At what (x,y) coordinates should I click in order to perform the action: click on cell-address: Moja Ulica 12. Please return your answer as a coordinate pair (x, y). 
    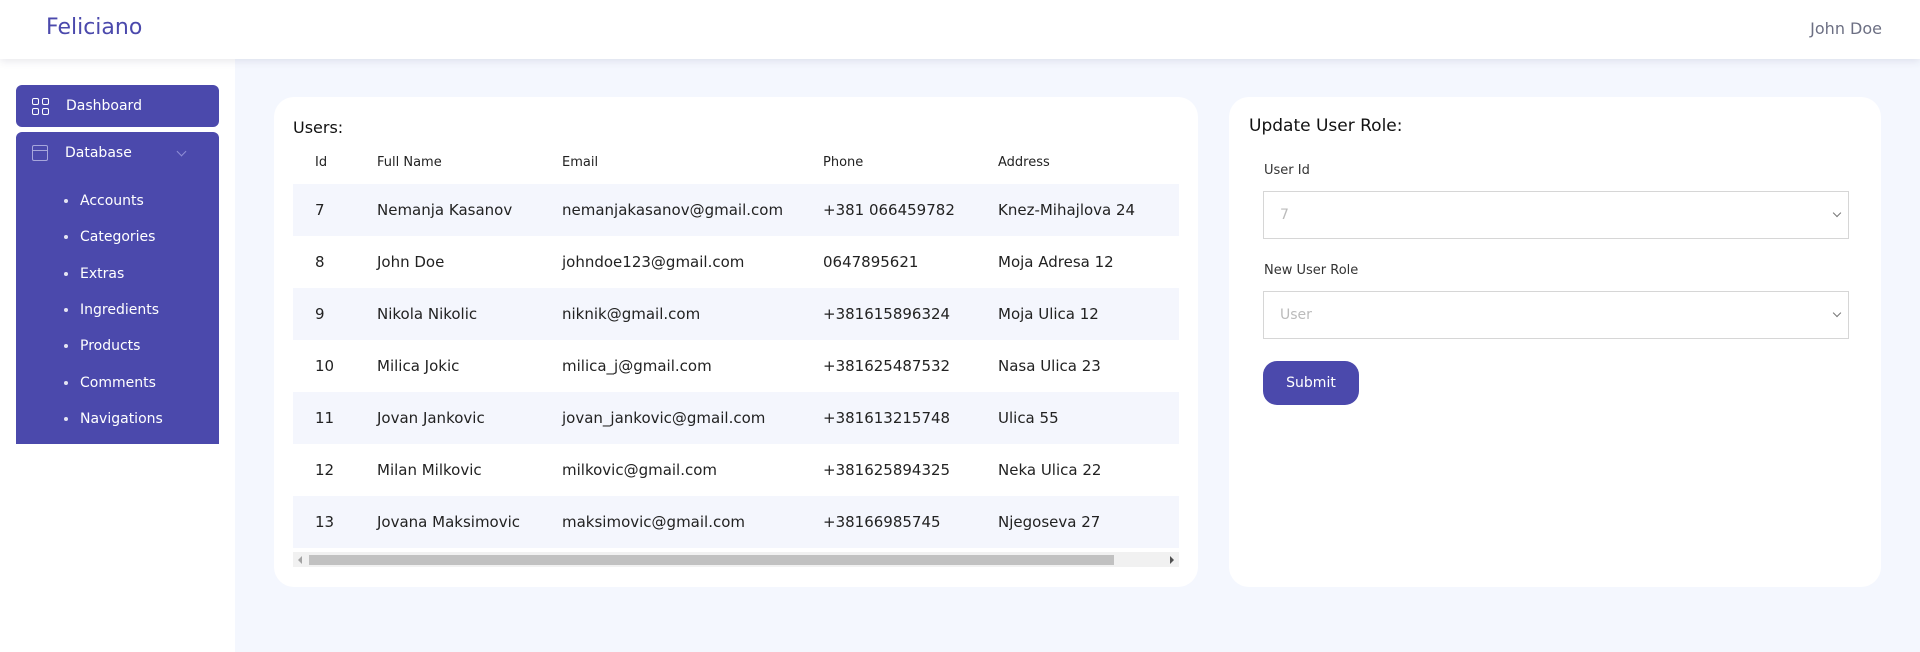
    Looking at the image, I should click on (1048, 314).